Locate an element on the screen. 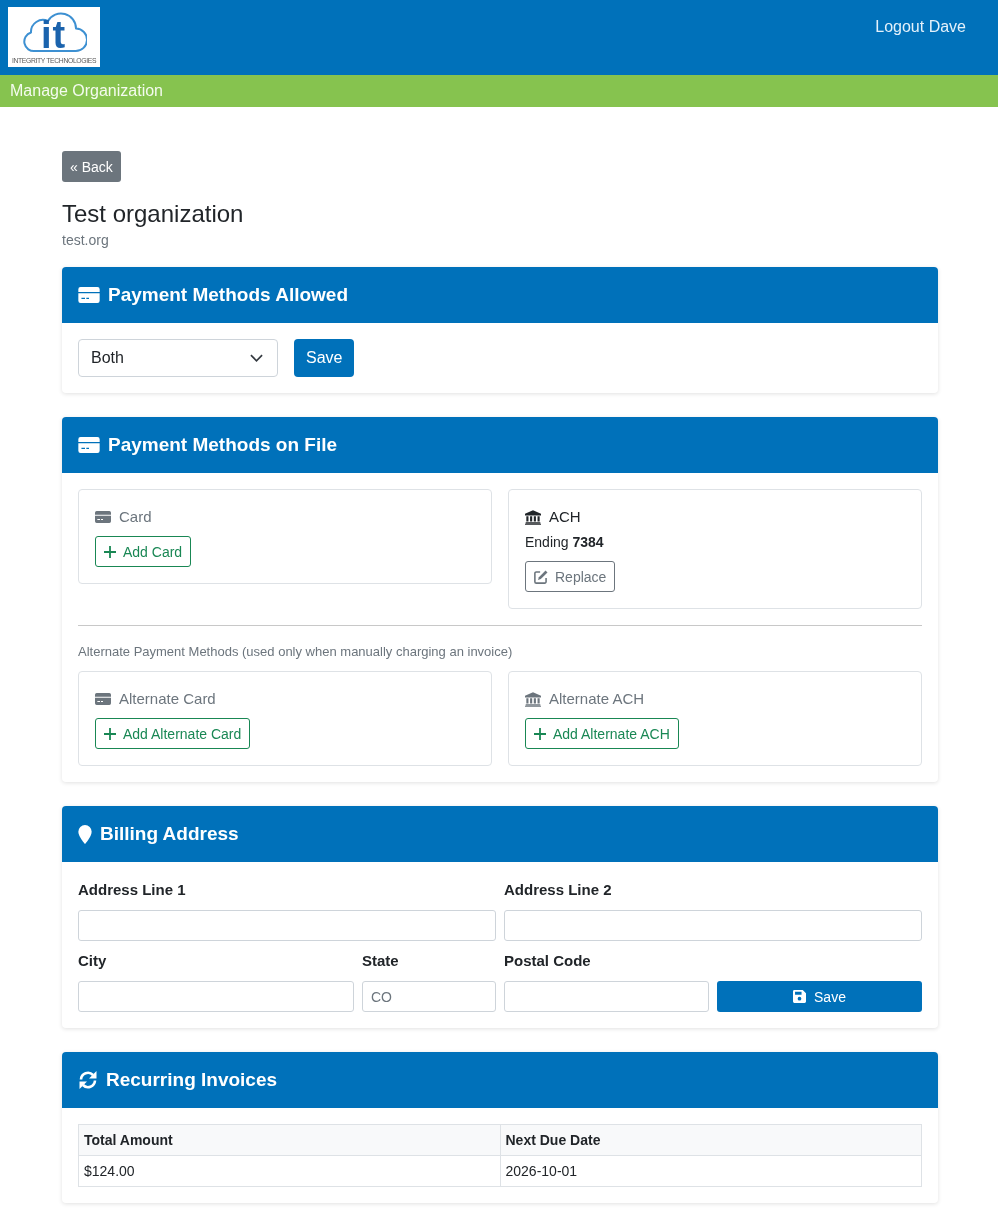 The width and height of the screenshot is (998, 1216). account-ending-text: Ending 7384 is located at coordinates (564, 542).